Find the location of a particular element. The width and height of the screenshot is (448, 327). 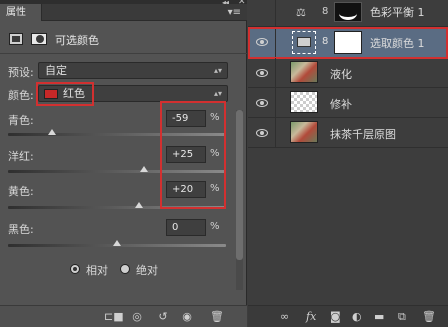

layer-mask-icon is located at coordinates (39, 39).